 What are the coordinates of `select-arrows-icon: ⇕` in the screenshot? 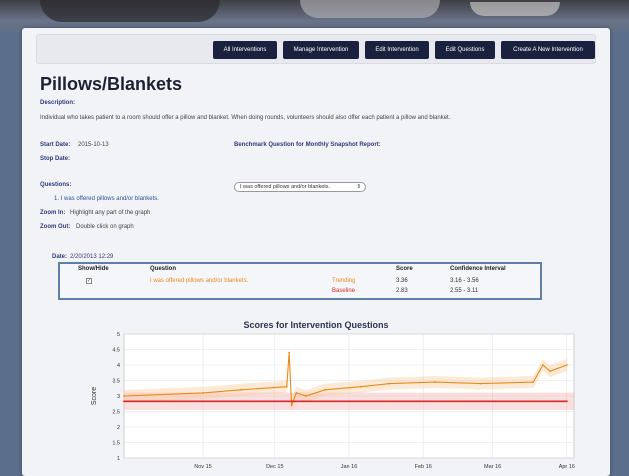 It's located at (358, 187).